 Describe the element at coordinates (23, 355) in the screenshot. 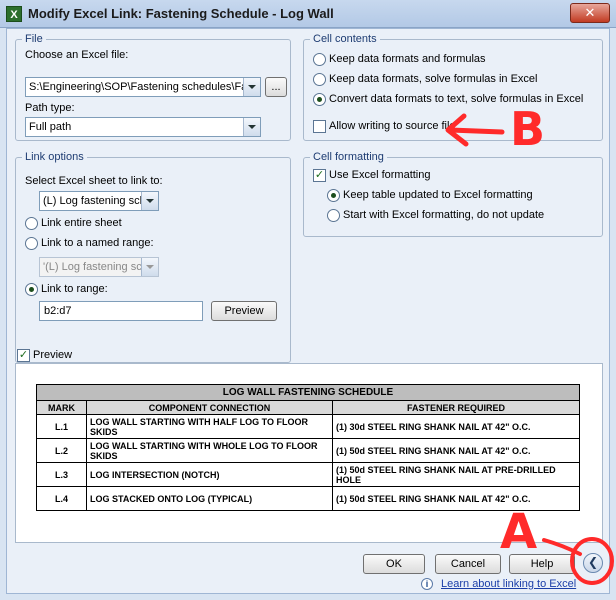

I see `preview-checkbox: ✓` at that location.